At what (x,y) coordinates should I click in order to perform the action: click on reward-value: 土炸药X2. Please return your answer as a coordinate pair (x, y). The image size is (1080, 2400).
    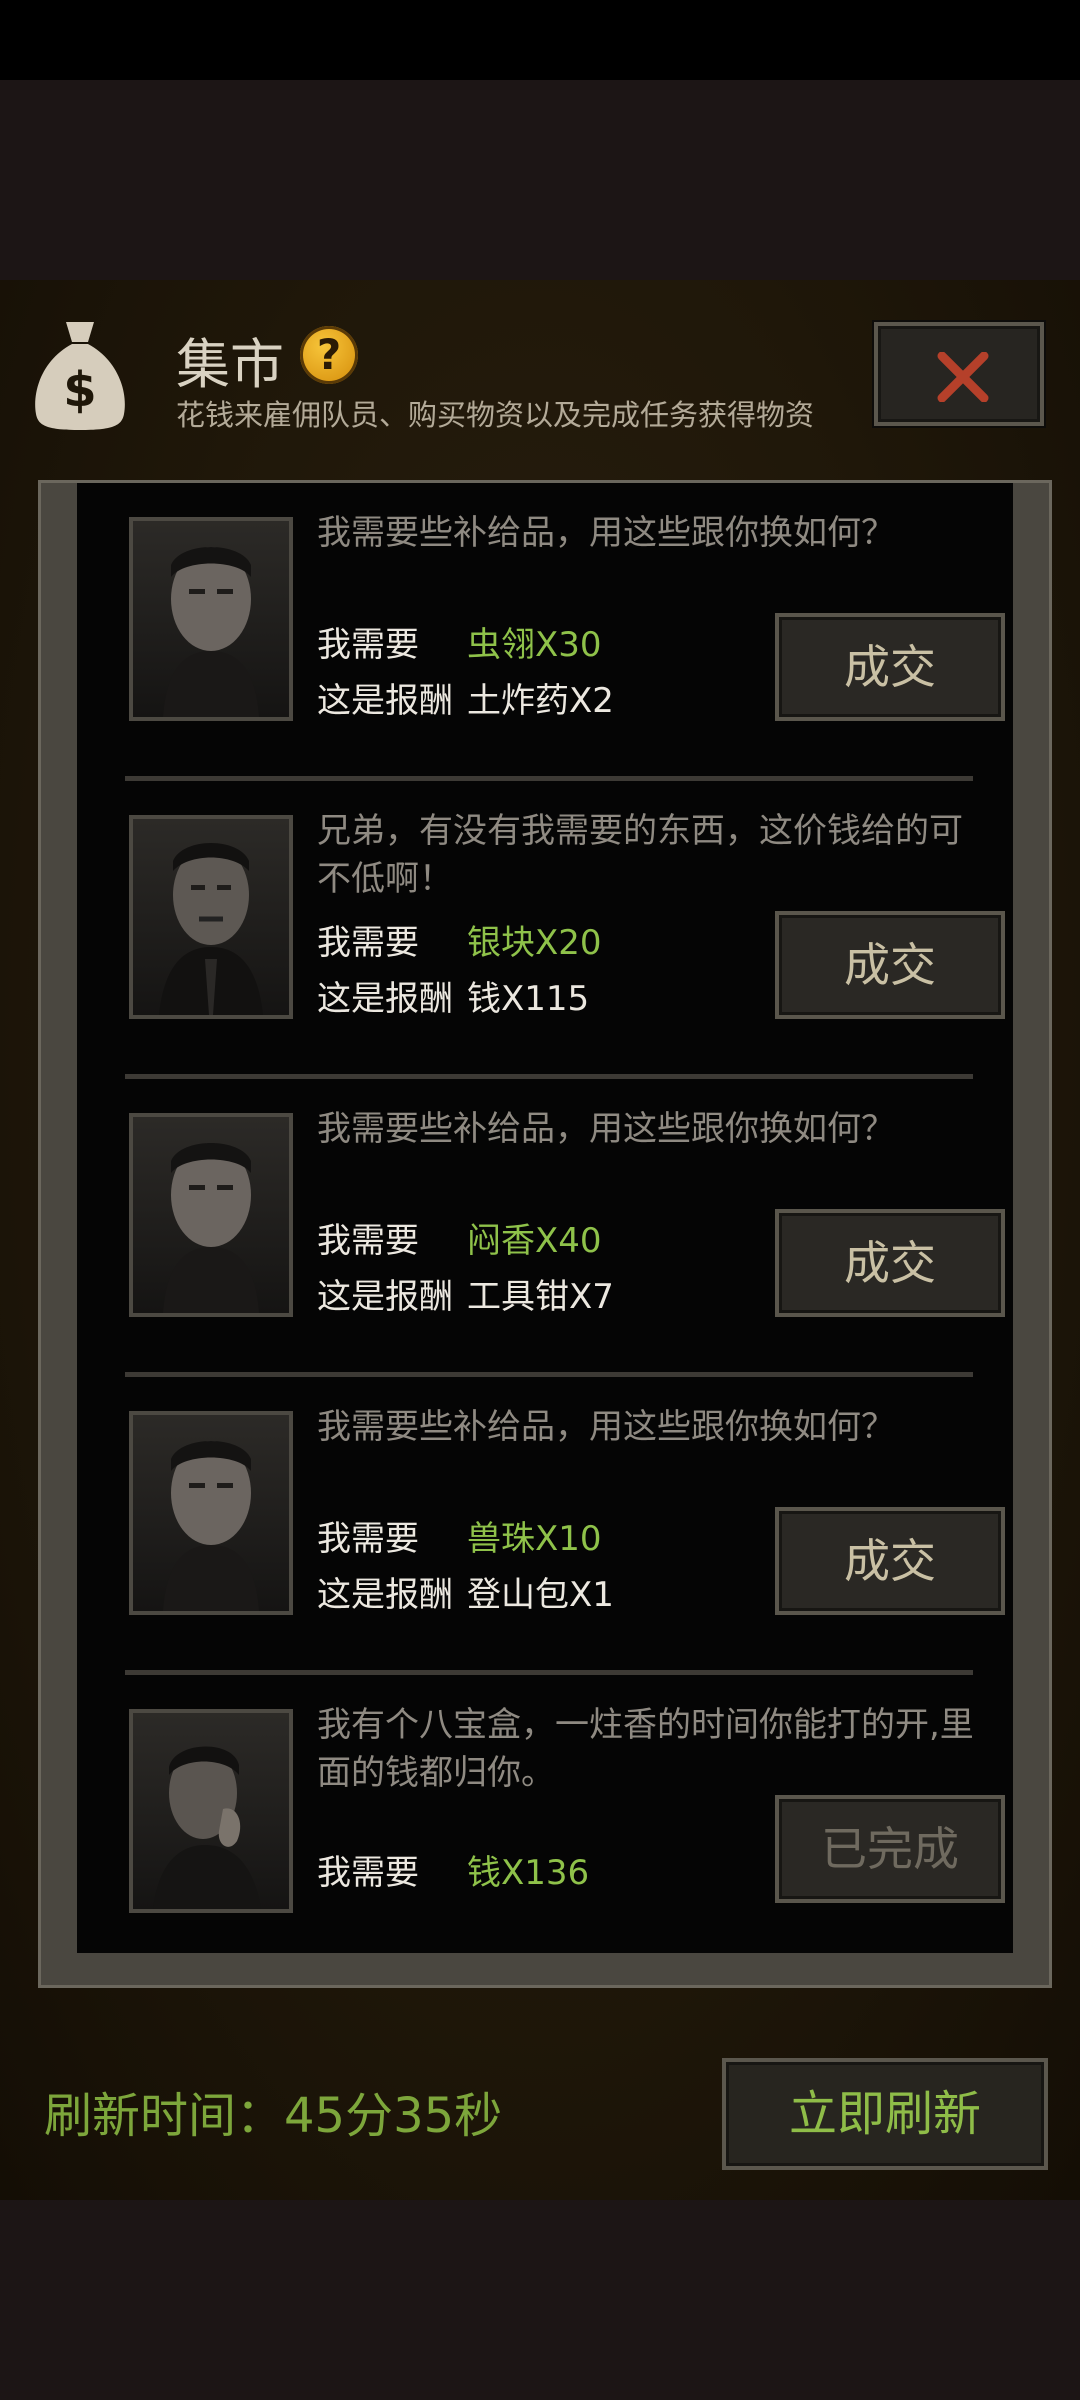
    Looking at the image, I should click on (540, 701).